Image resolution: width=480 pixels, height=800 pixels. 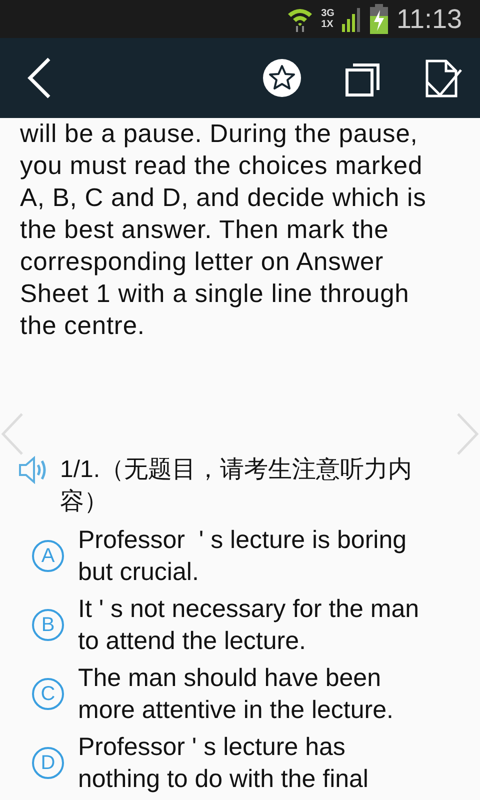 I want to click on option-text: It ' s not necessary for the man to attend the lecture., so click(x=250, y=625).